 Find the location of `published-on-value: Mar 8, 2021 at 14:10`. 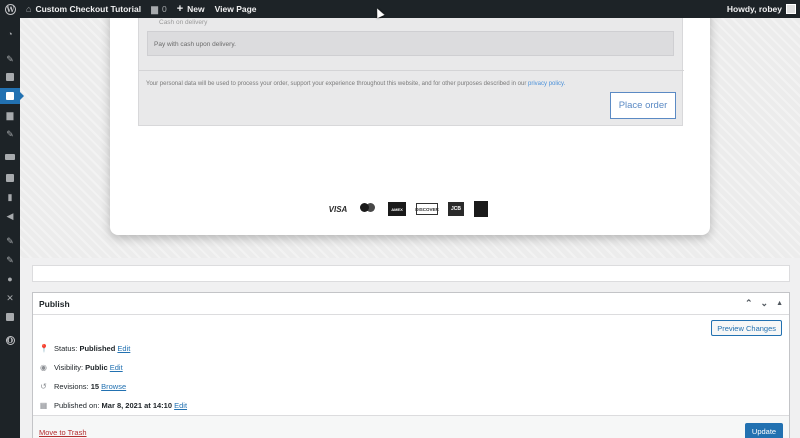

published-on-value: Mar 8, 2021 at 14:10 is located at coordinates (137, 405).